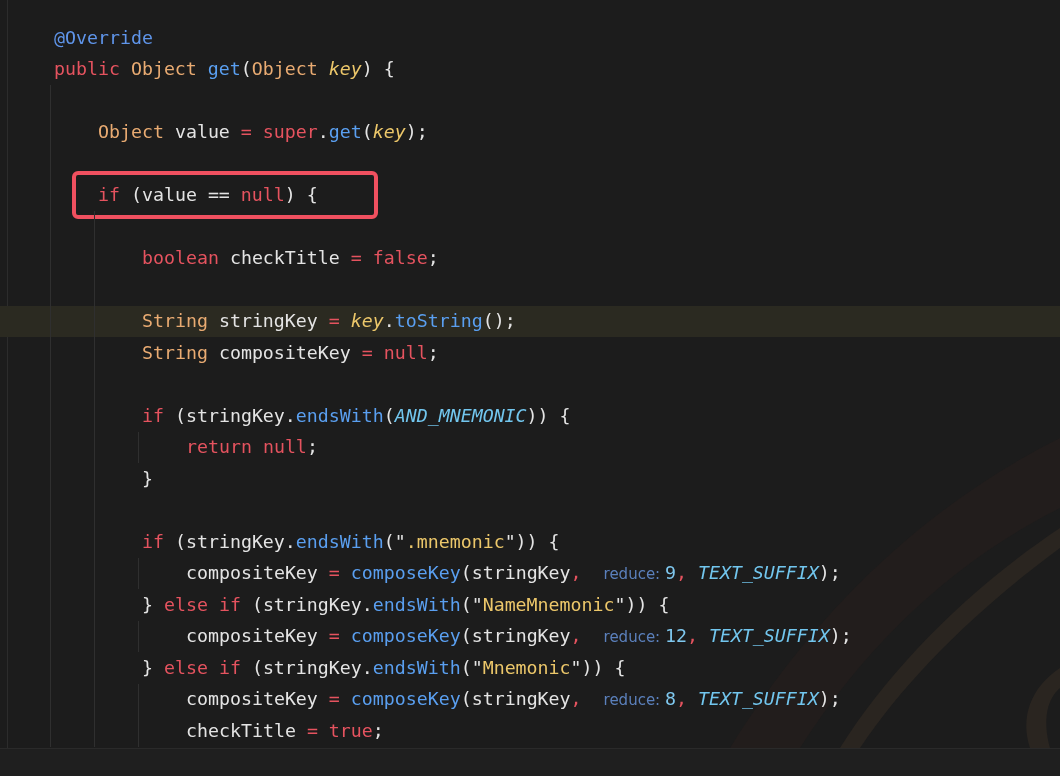 The width and height of the screenshot is (1060, 776). Describe the element at coordinates (356, 415) in the screenshot. I see `code-line: if (stringKey.endsWith(AND_MNEMONIC)) {` at that location.